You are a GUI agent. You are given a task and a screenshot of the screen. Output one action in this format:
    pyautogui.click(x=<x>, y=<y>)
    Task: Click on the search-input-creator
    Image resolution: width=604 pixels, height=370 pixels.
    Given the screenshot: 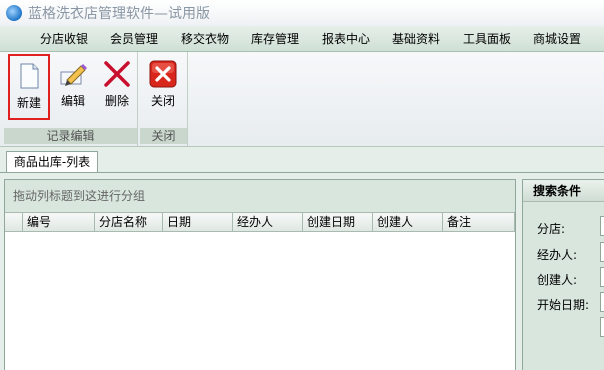 What is the action you would take?
    pyautogui.click(x=602, y=277)
    